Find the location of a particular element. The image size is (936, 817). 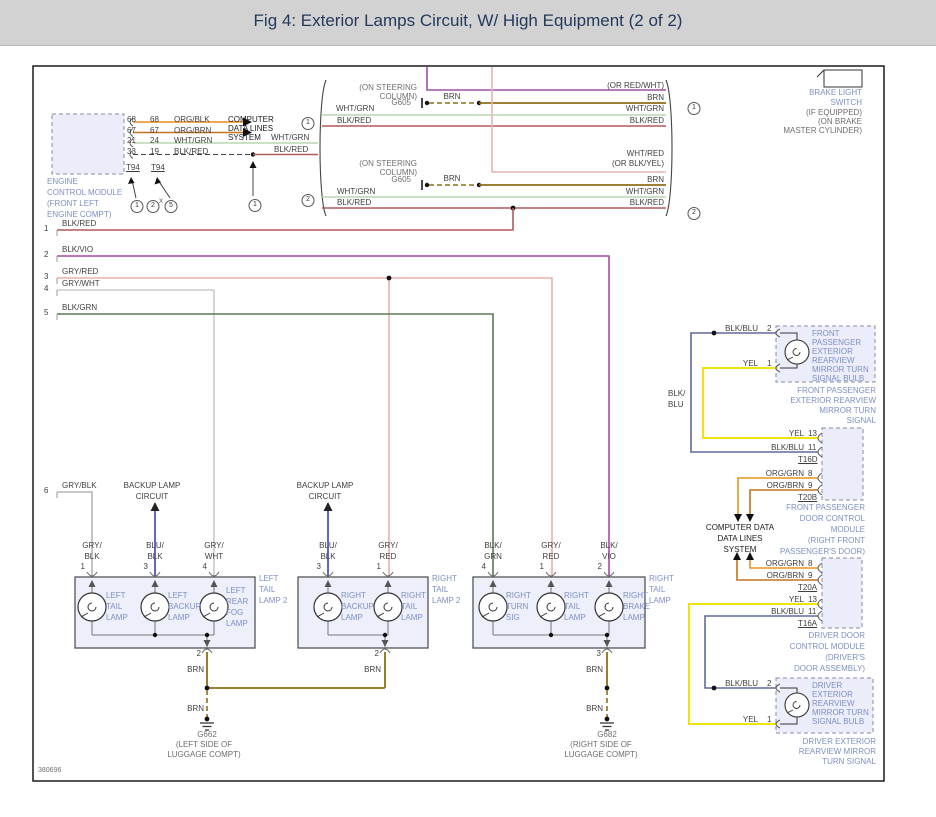

pin-number: 33 is located at coordinates (131, 151).